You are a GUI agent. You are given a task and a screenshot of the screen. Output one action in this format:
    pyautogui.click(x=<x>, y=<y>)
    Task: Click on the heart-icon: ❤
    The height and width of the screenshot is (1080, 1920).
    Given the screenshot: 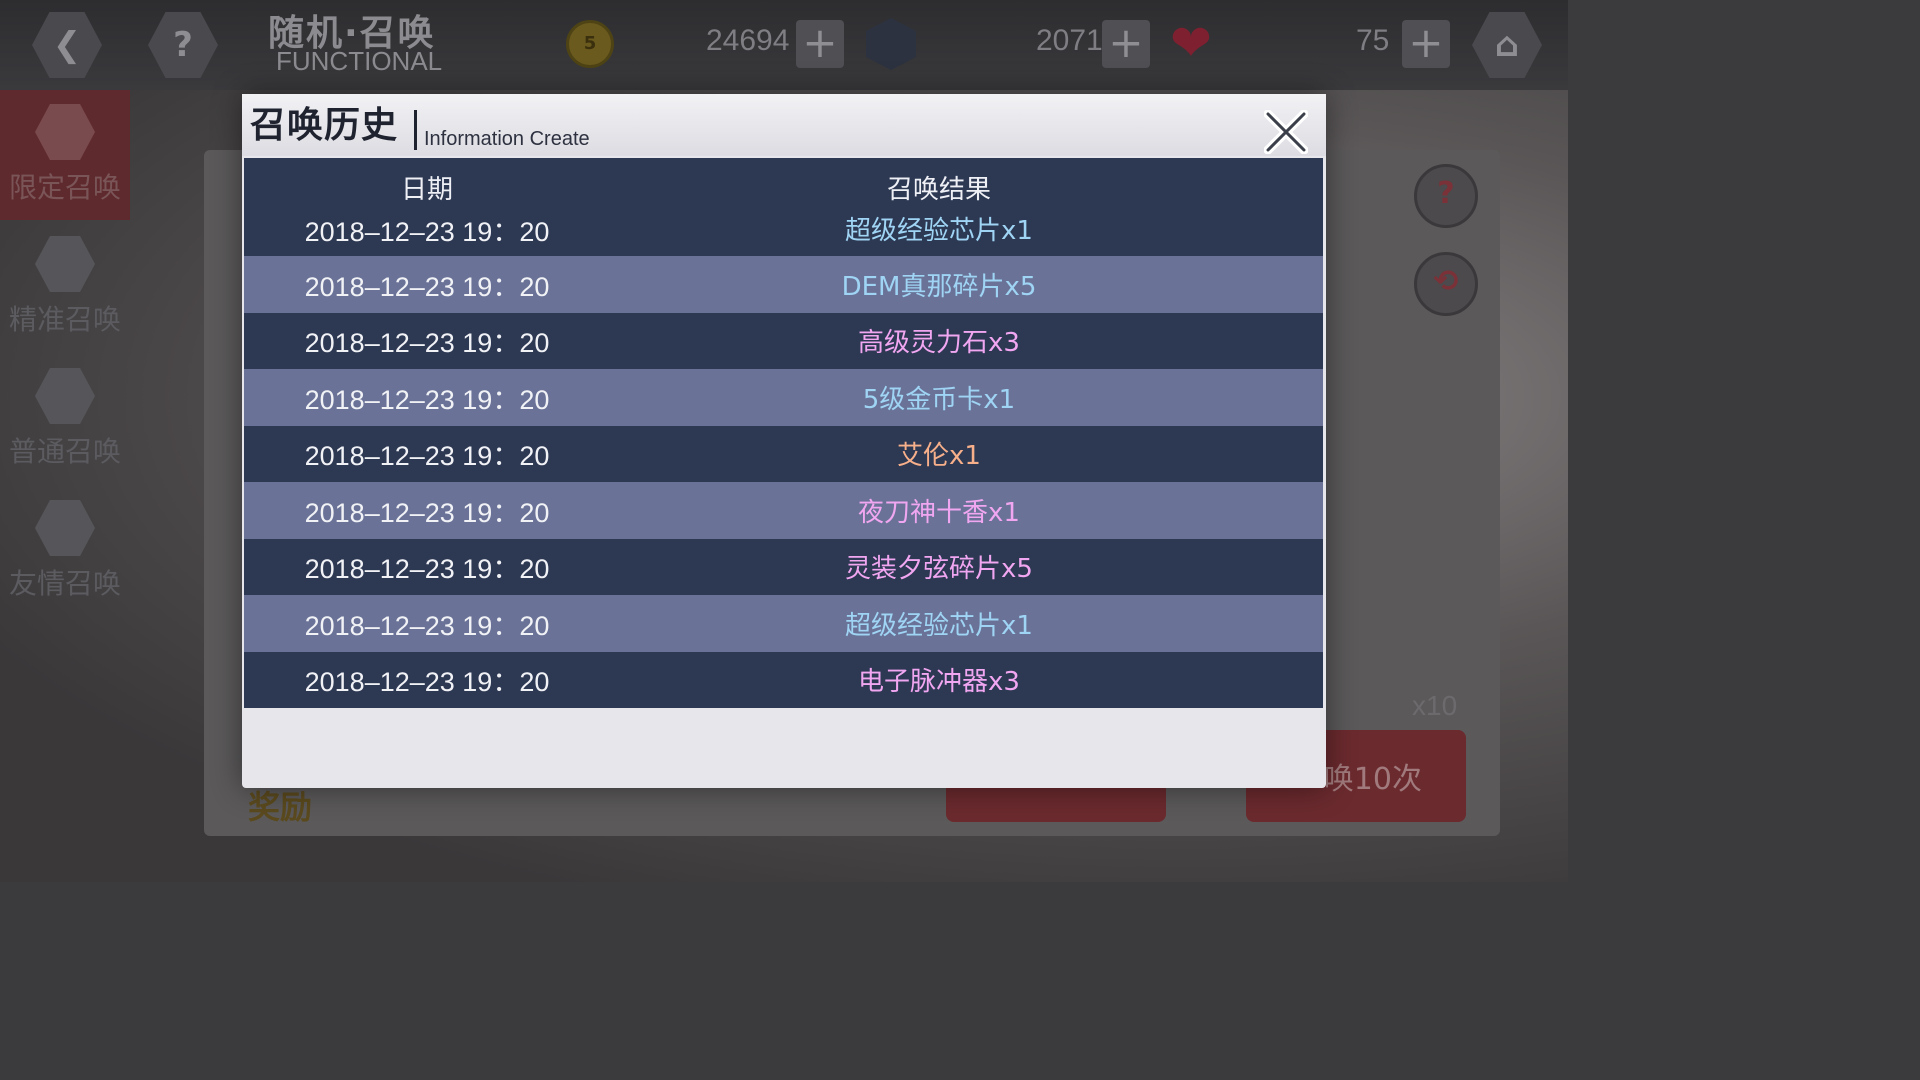 What is the action you would take?
    pyautogui.click(x=1191, y=43)
    